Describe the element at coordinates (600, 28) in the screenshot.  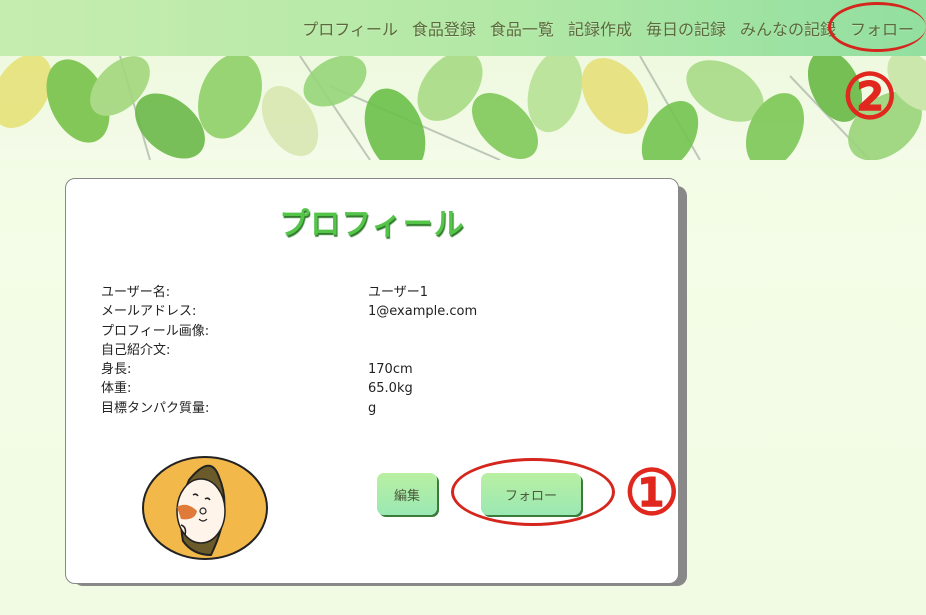
I see `nav-item-create-record: 記録作成` at that location.